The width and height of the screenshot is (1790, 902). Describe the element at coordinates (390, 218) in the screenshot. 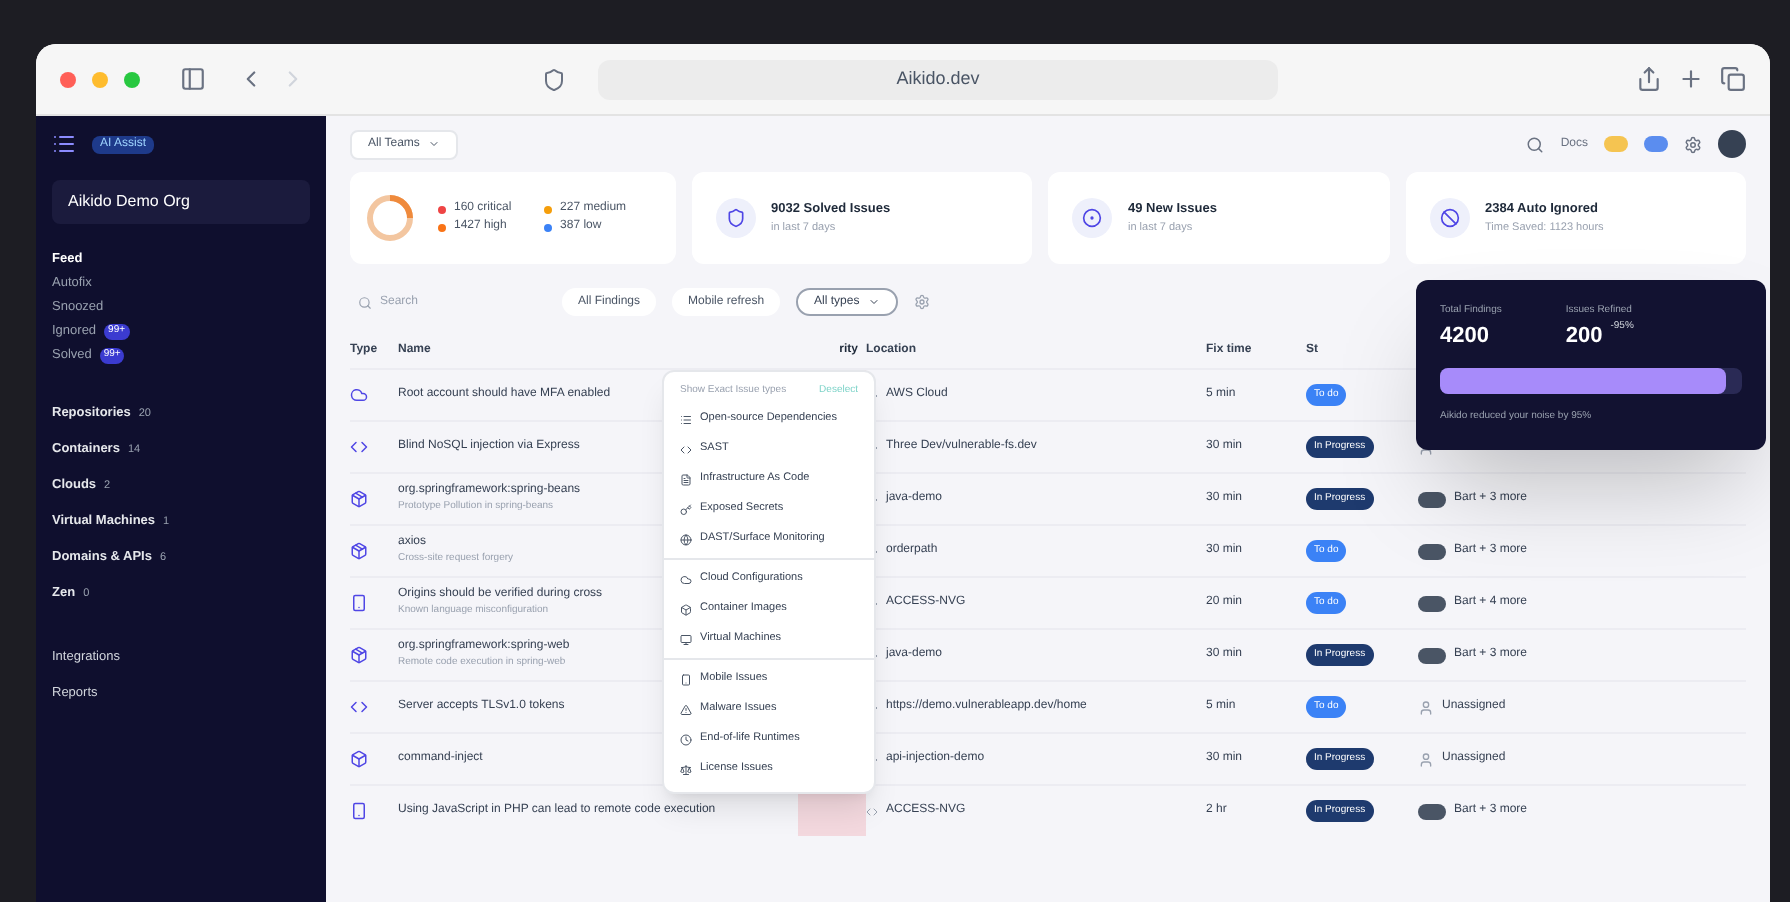

I see `severity-ring-drawing` at that location.